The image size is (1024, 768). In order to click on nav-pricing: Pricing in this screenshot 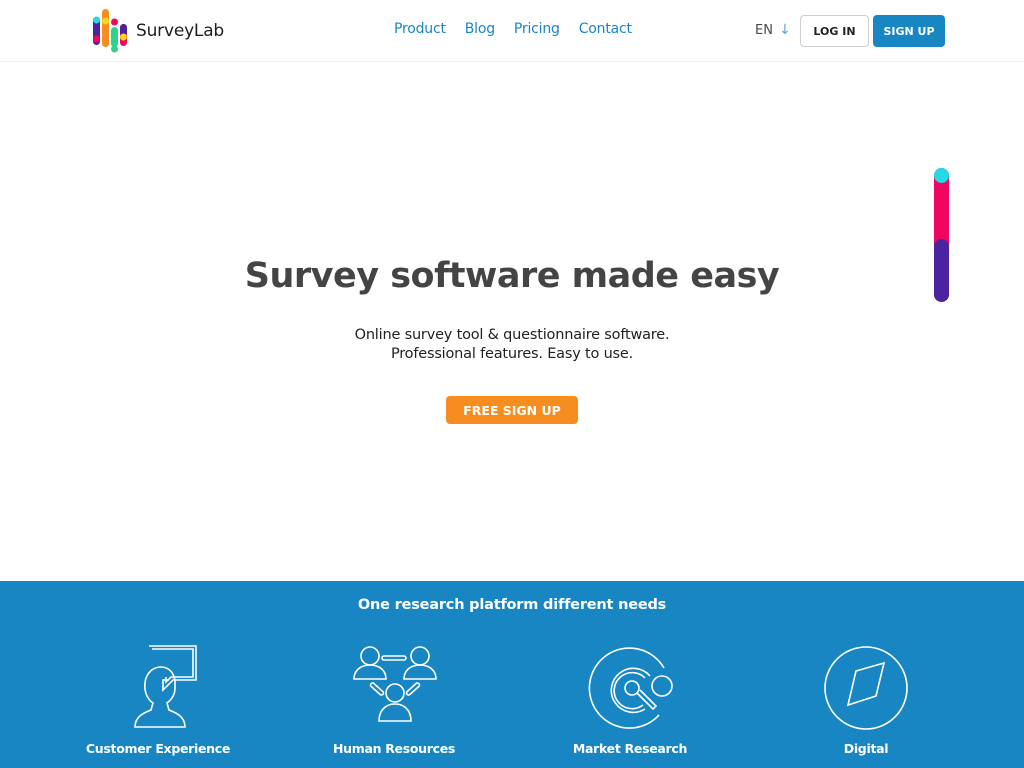, I will do `click(537, 29)`.